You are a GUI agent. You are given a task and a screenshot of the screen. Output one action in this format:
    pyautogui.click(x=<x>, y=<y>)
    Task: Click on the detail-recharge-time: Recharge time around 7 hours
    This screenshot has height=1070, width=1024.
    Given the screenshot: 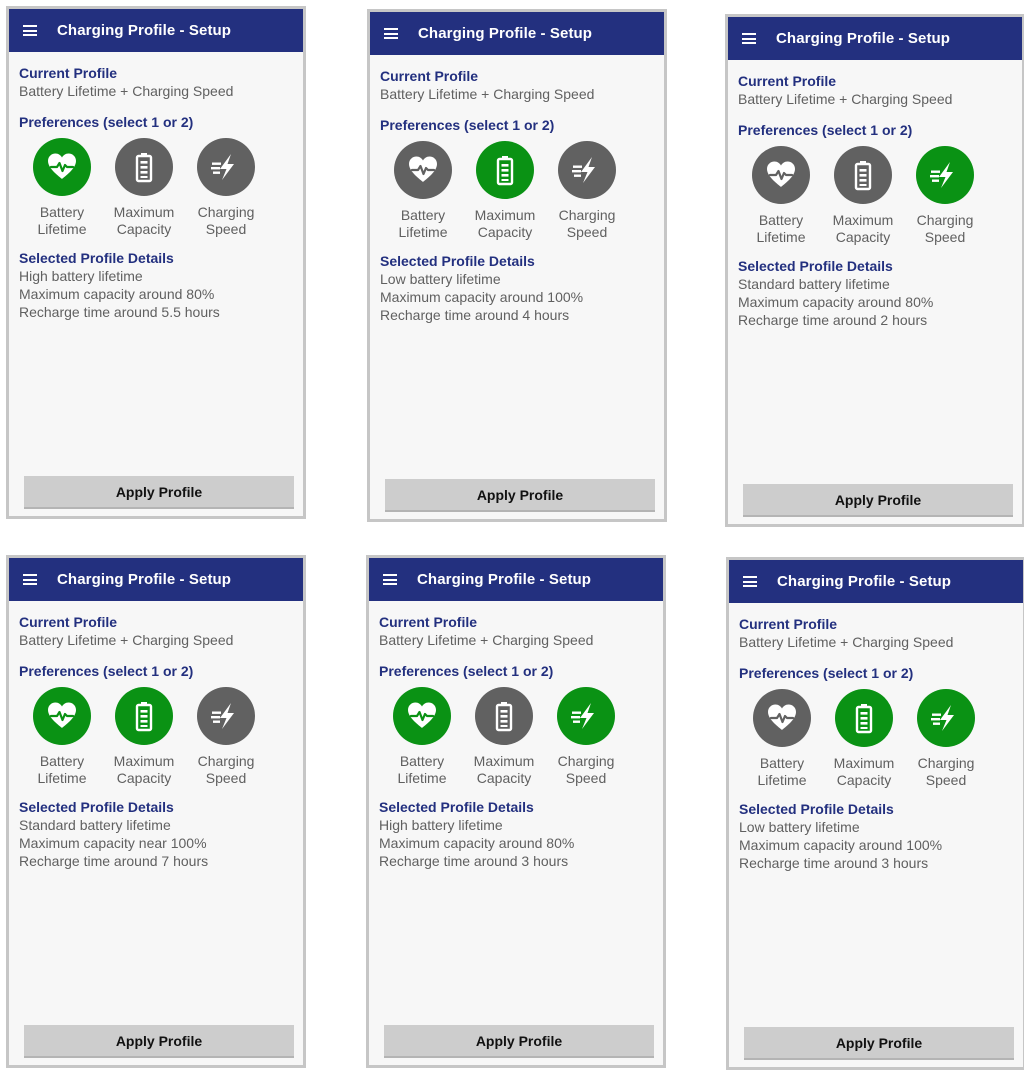 What is the action you would take?
    pyautogui.click(x=114, y=861)
    